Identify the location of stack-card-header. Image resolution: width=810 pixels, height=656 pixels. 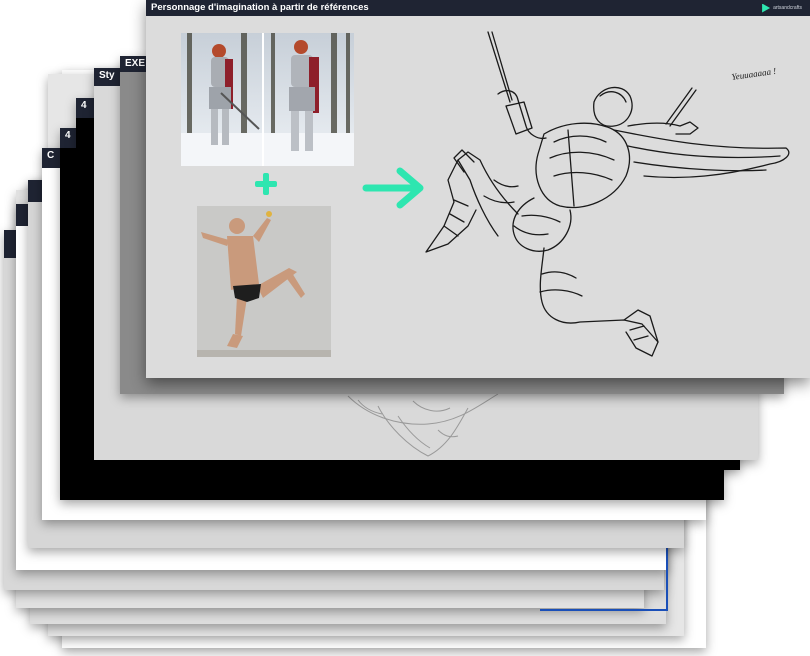
(35, 191).